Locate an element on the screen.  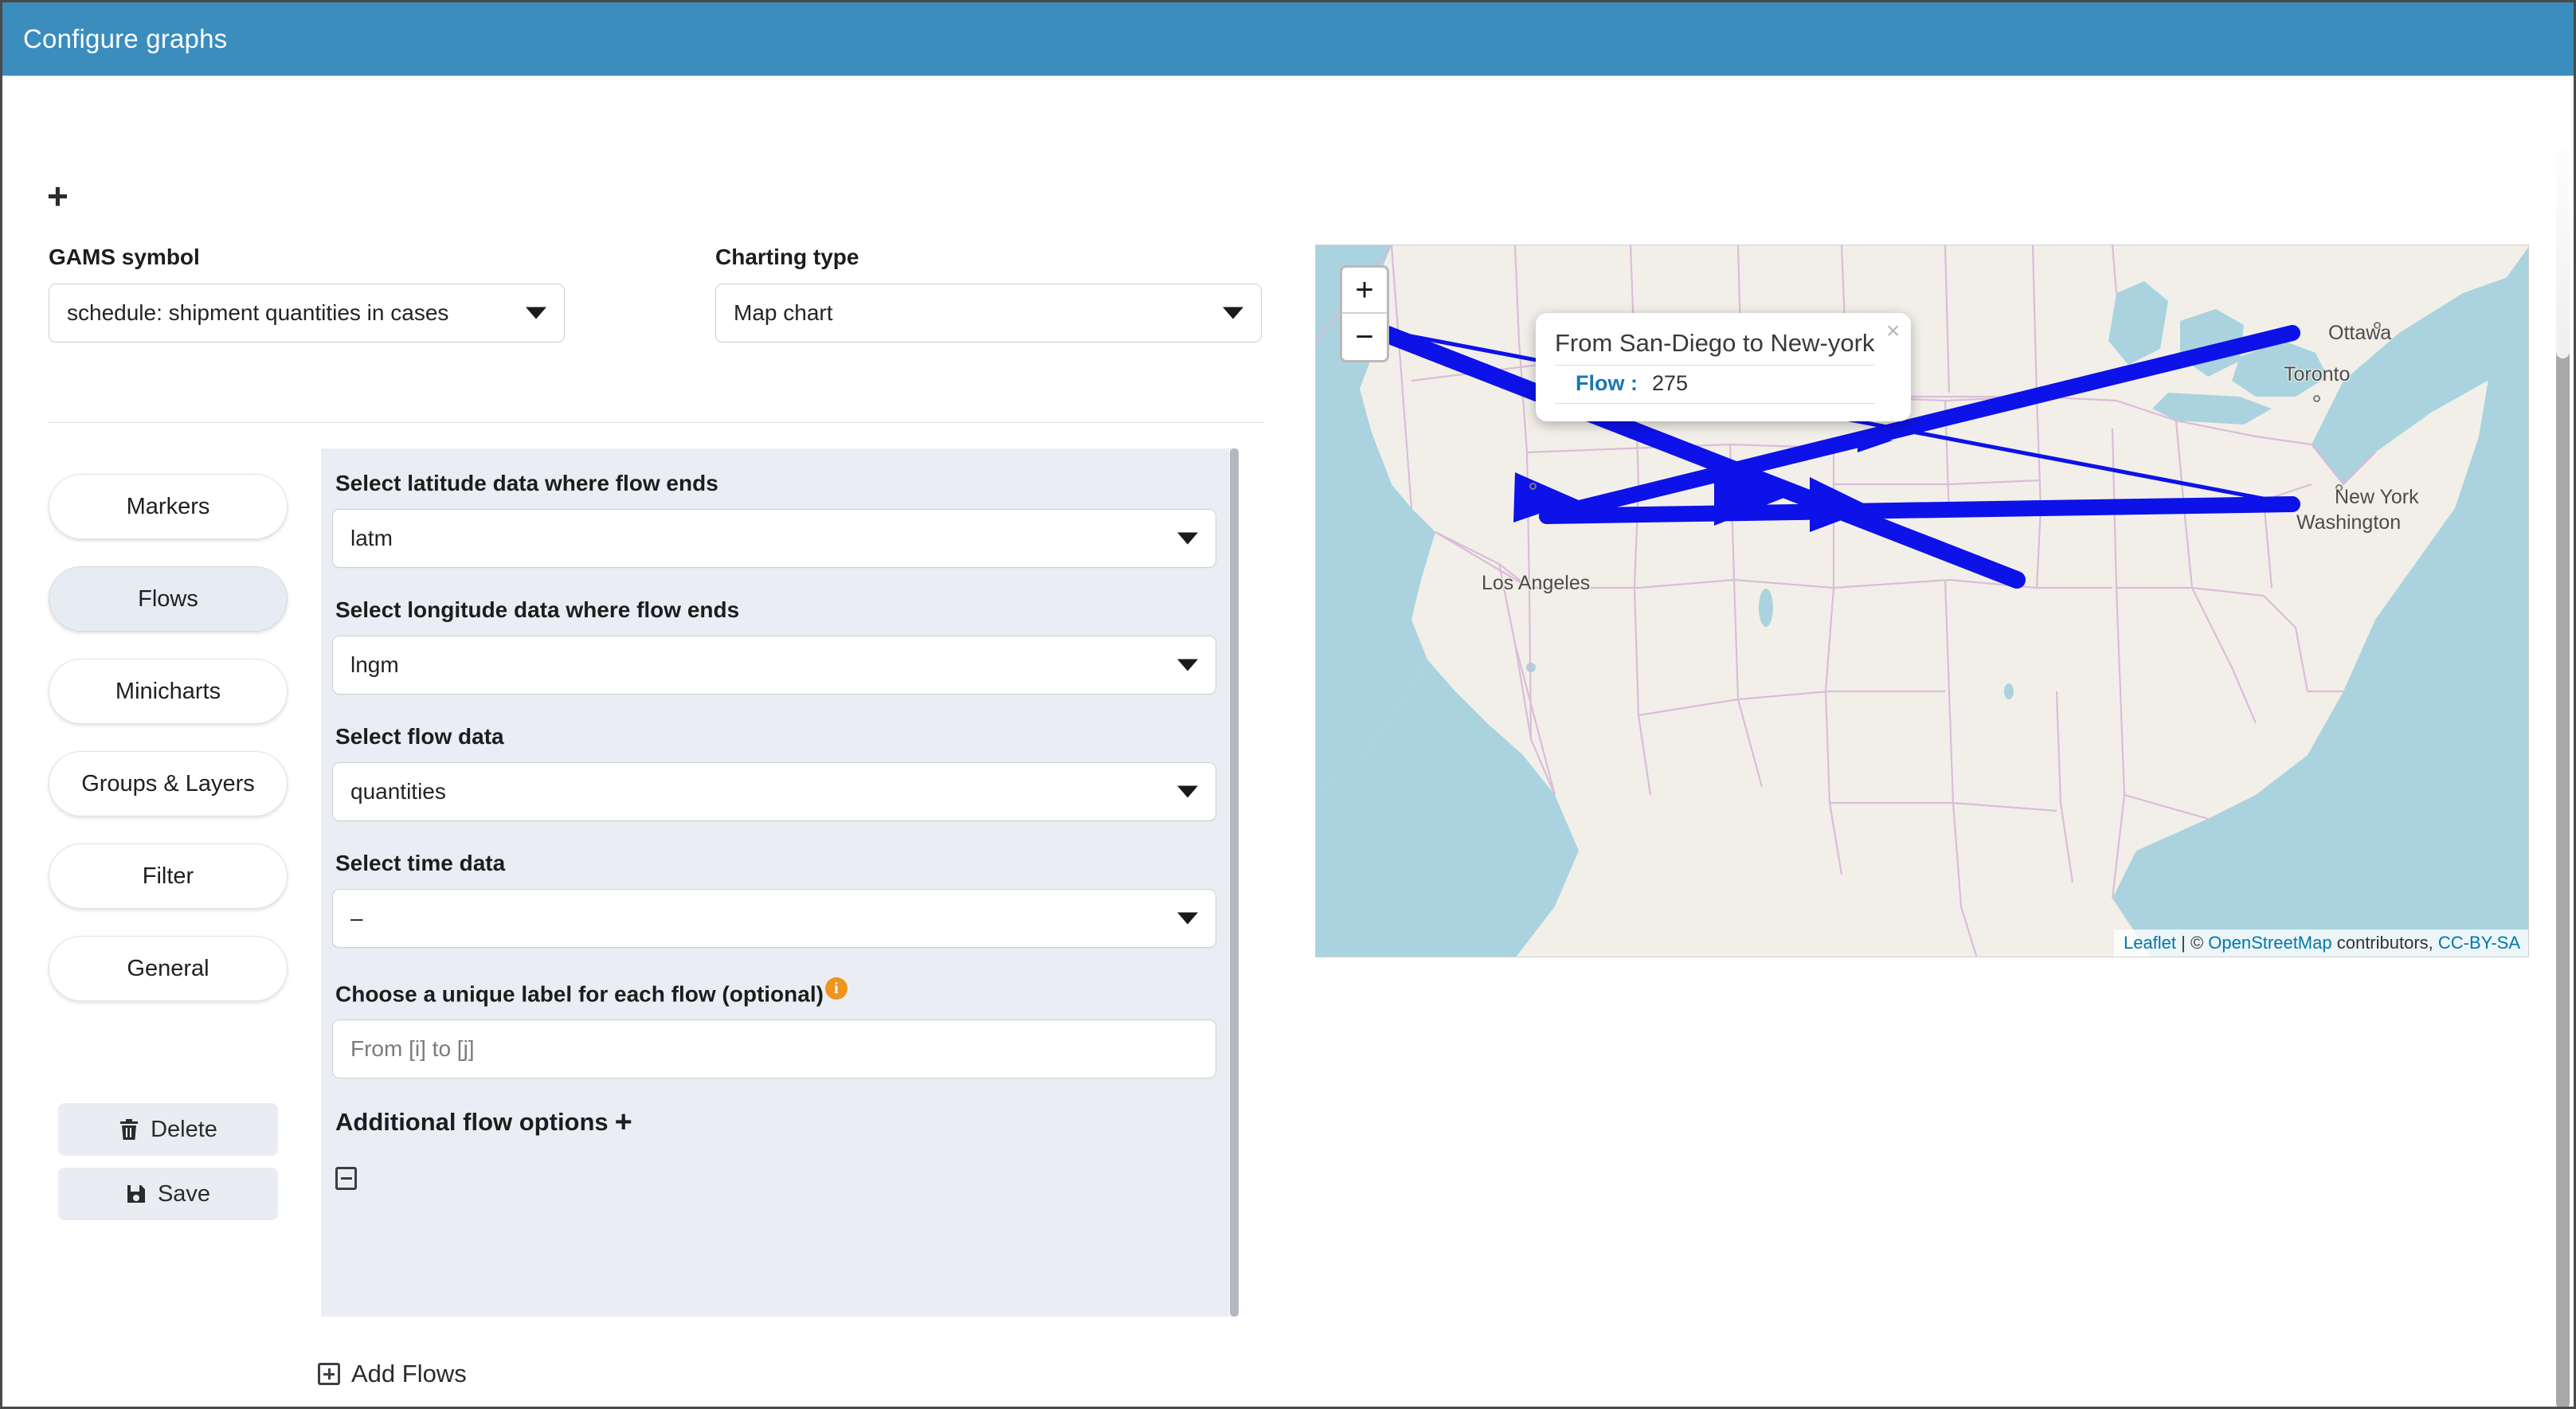
save-label: Save is located at coordinates (184, 1193).